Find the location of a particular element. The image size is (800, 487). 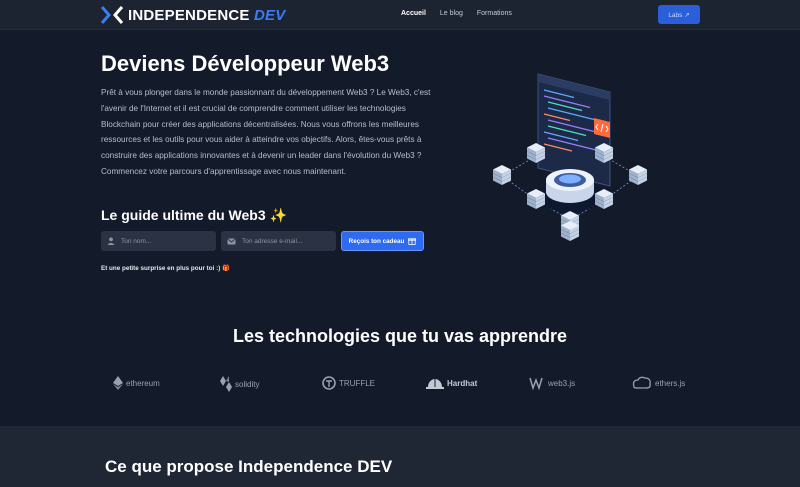

get-gift-label: Reçois ton cadeau is located at coordinates (376, 241).